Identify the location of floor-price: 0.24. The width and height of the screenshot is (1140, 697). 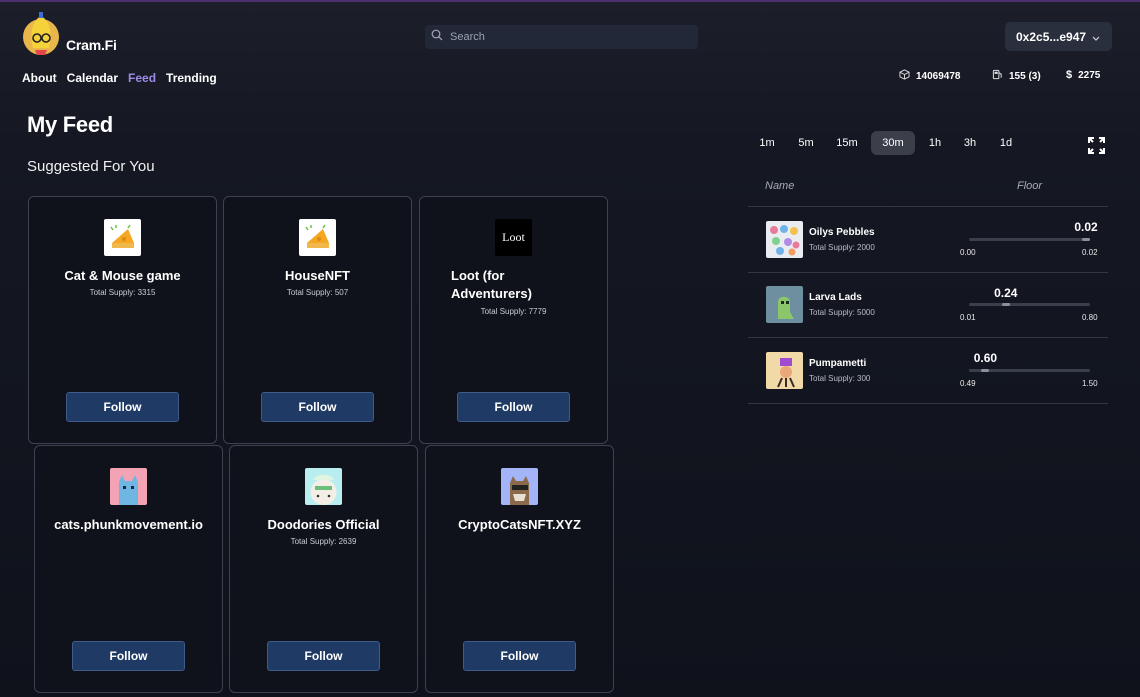
(1006, 293).